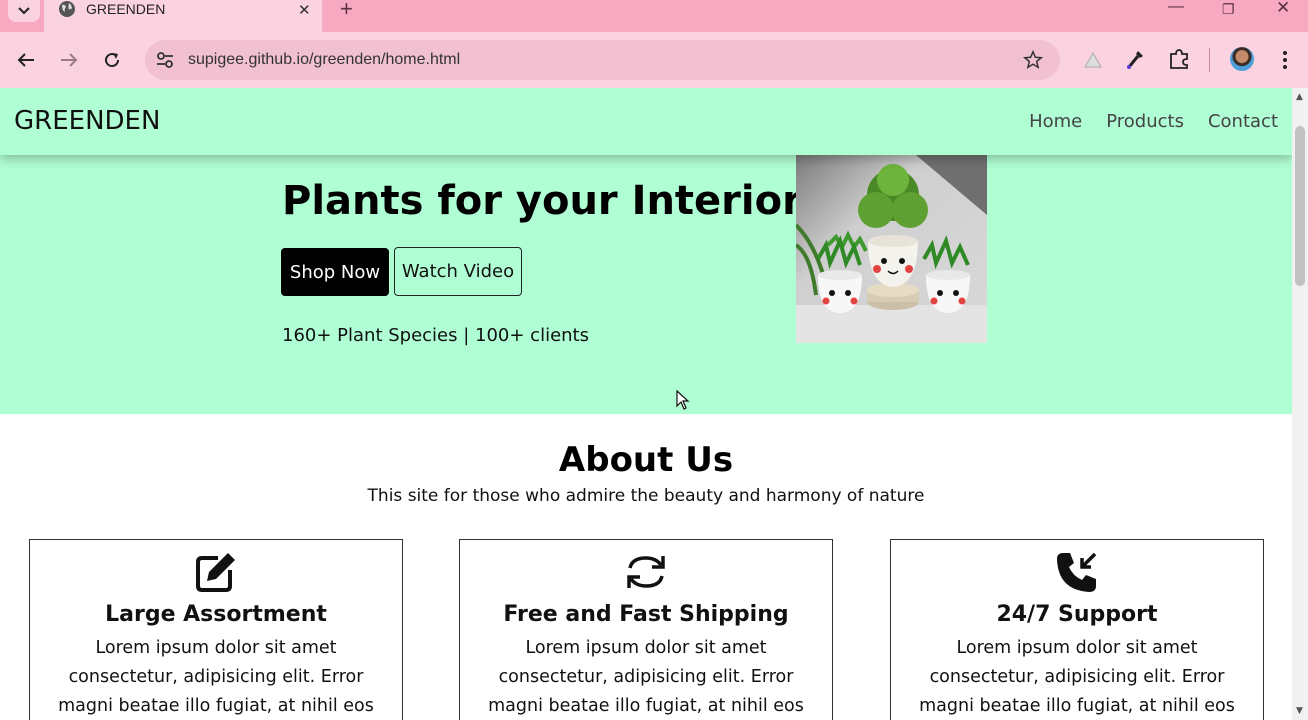 The height and width of the screenshot is (720, 1308). Describe the element at coordinates (654, 16) in the screenshot. I see `browser-tab-bar: GREENDEN ✕ + — ❐ ✕` at that location.